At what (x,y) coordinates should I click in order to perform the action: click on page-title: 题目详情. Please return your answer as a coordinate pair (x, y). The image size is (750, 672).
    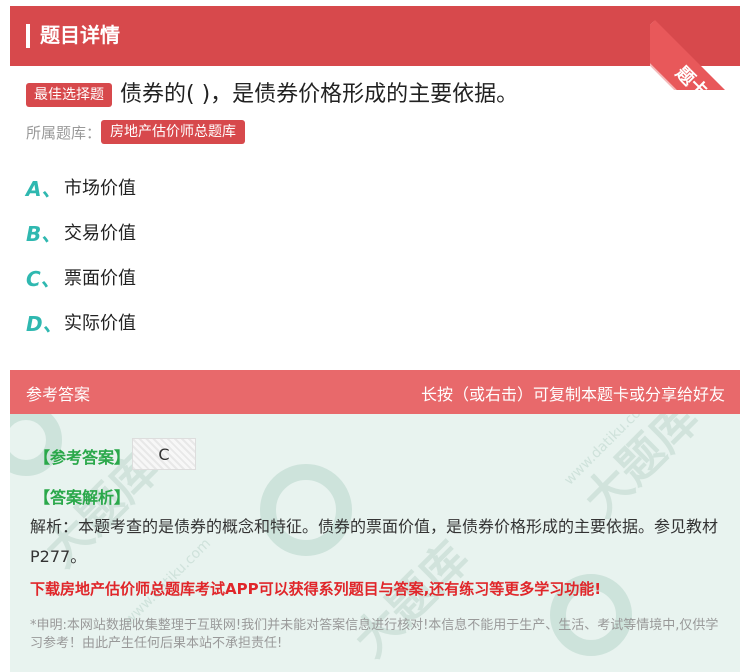
    Looking at the image, I should click on (80, 35).